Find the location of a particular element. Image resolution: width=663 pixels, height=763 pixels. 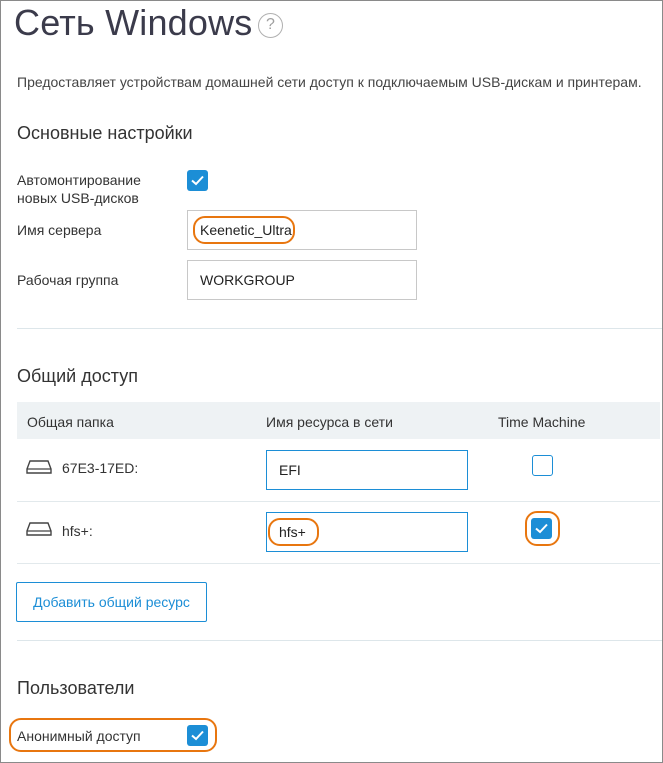

share-row-folder: 67E3-17ED: is located at coordinates (100, 468).